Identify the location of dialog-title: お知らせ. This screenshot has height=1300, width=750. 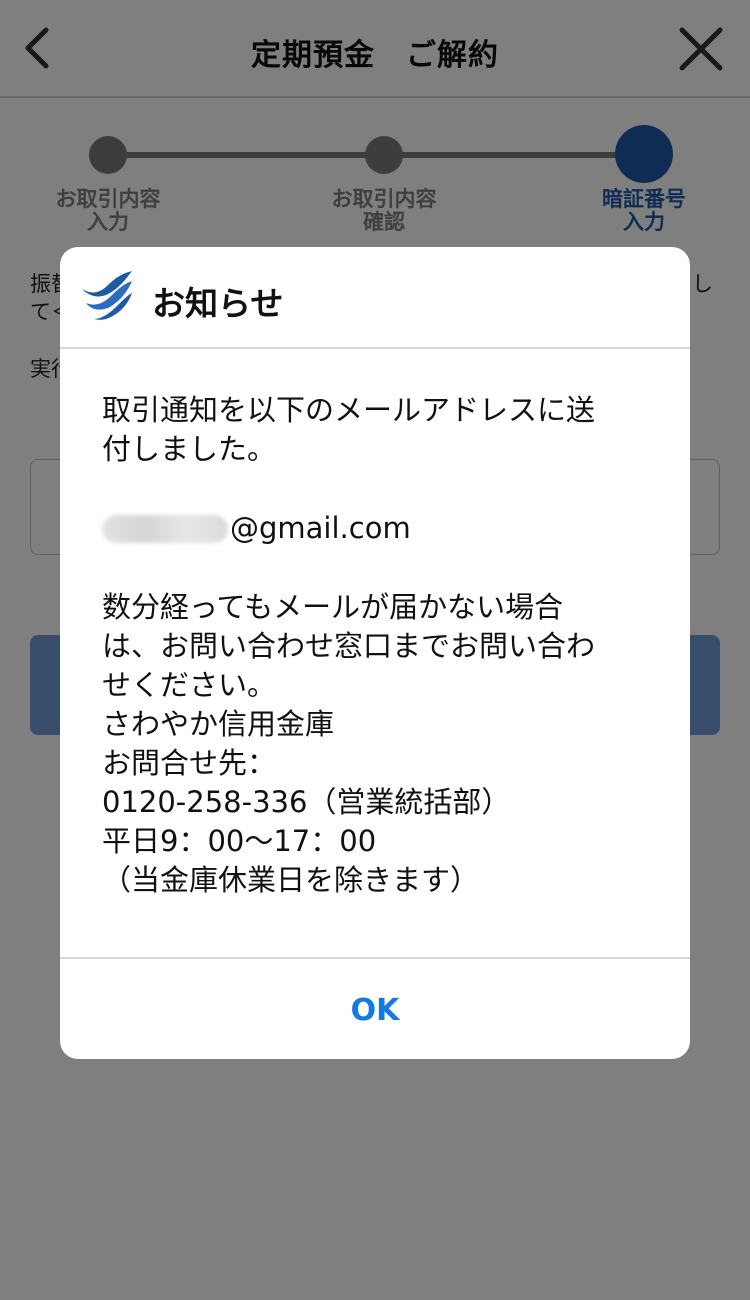
(218, 303).